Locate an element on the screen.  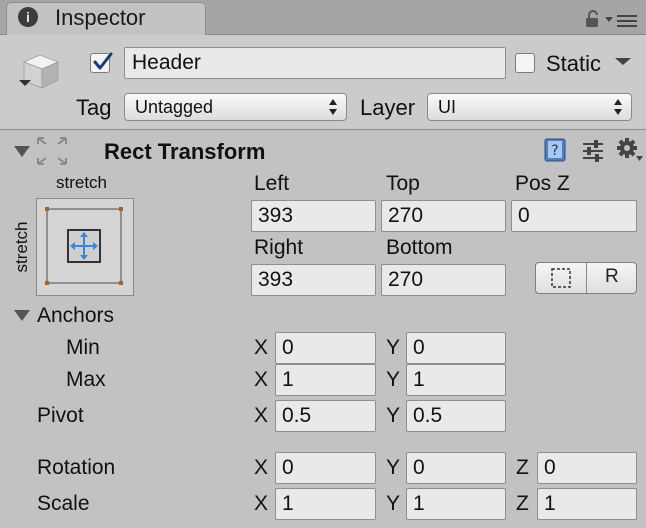
scale-label: Scale is located at coordinates (63, 503).